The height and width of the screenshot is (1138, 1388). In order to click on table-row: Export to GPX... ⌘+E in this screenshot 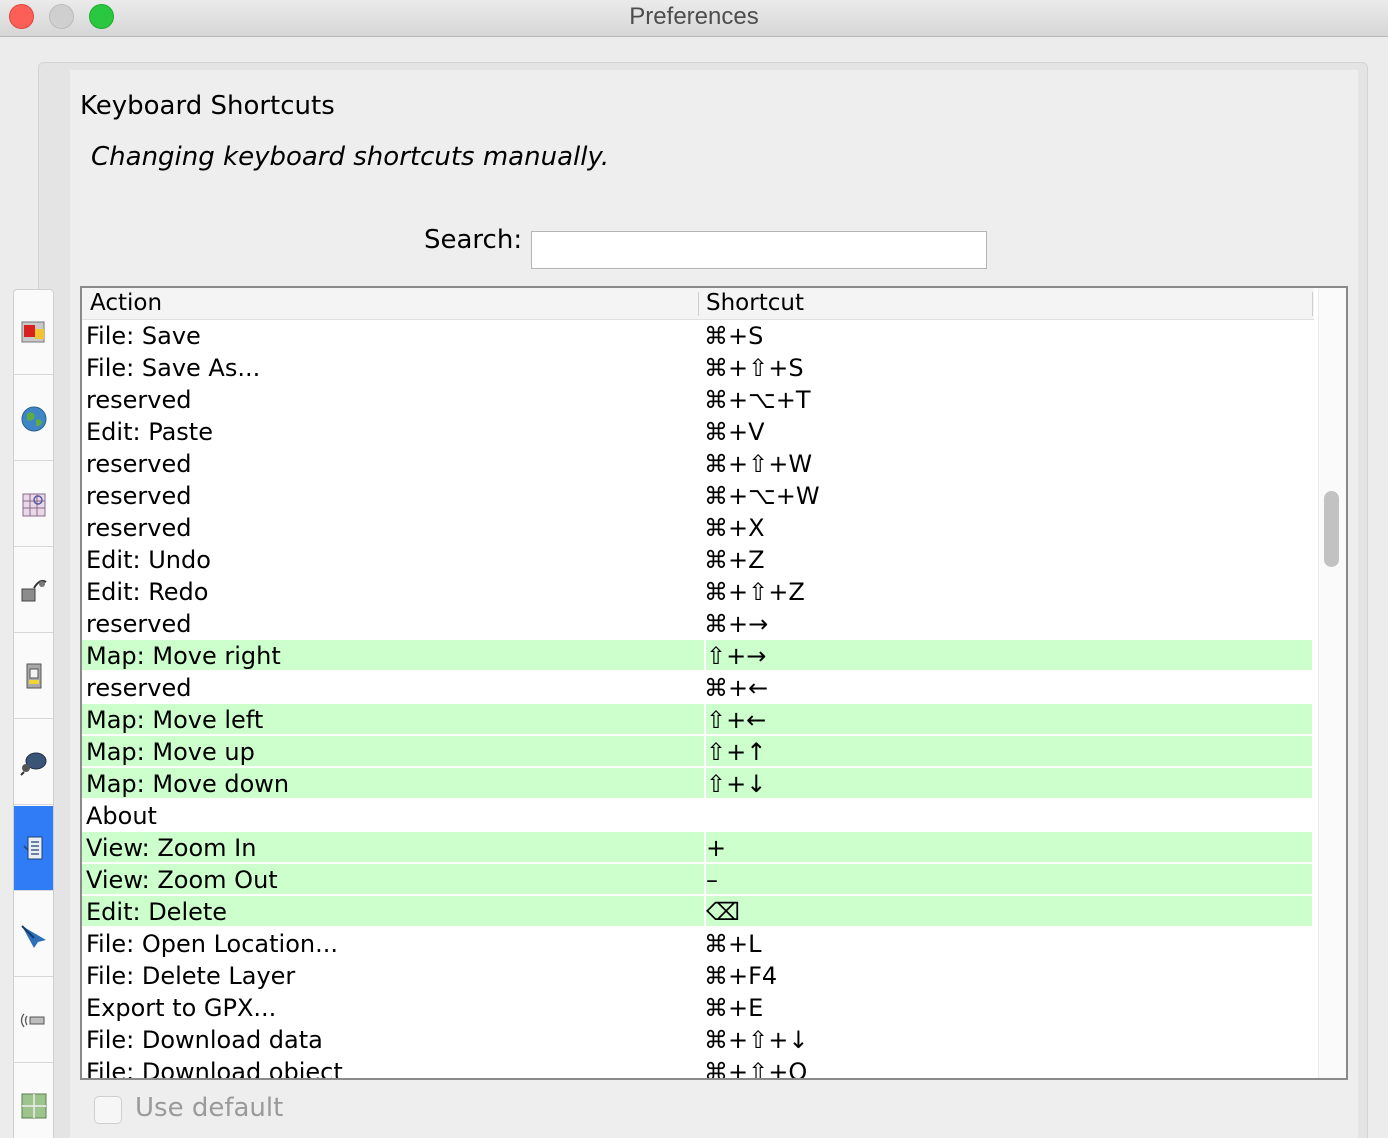, I will do `click(697, 1008)`.